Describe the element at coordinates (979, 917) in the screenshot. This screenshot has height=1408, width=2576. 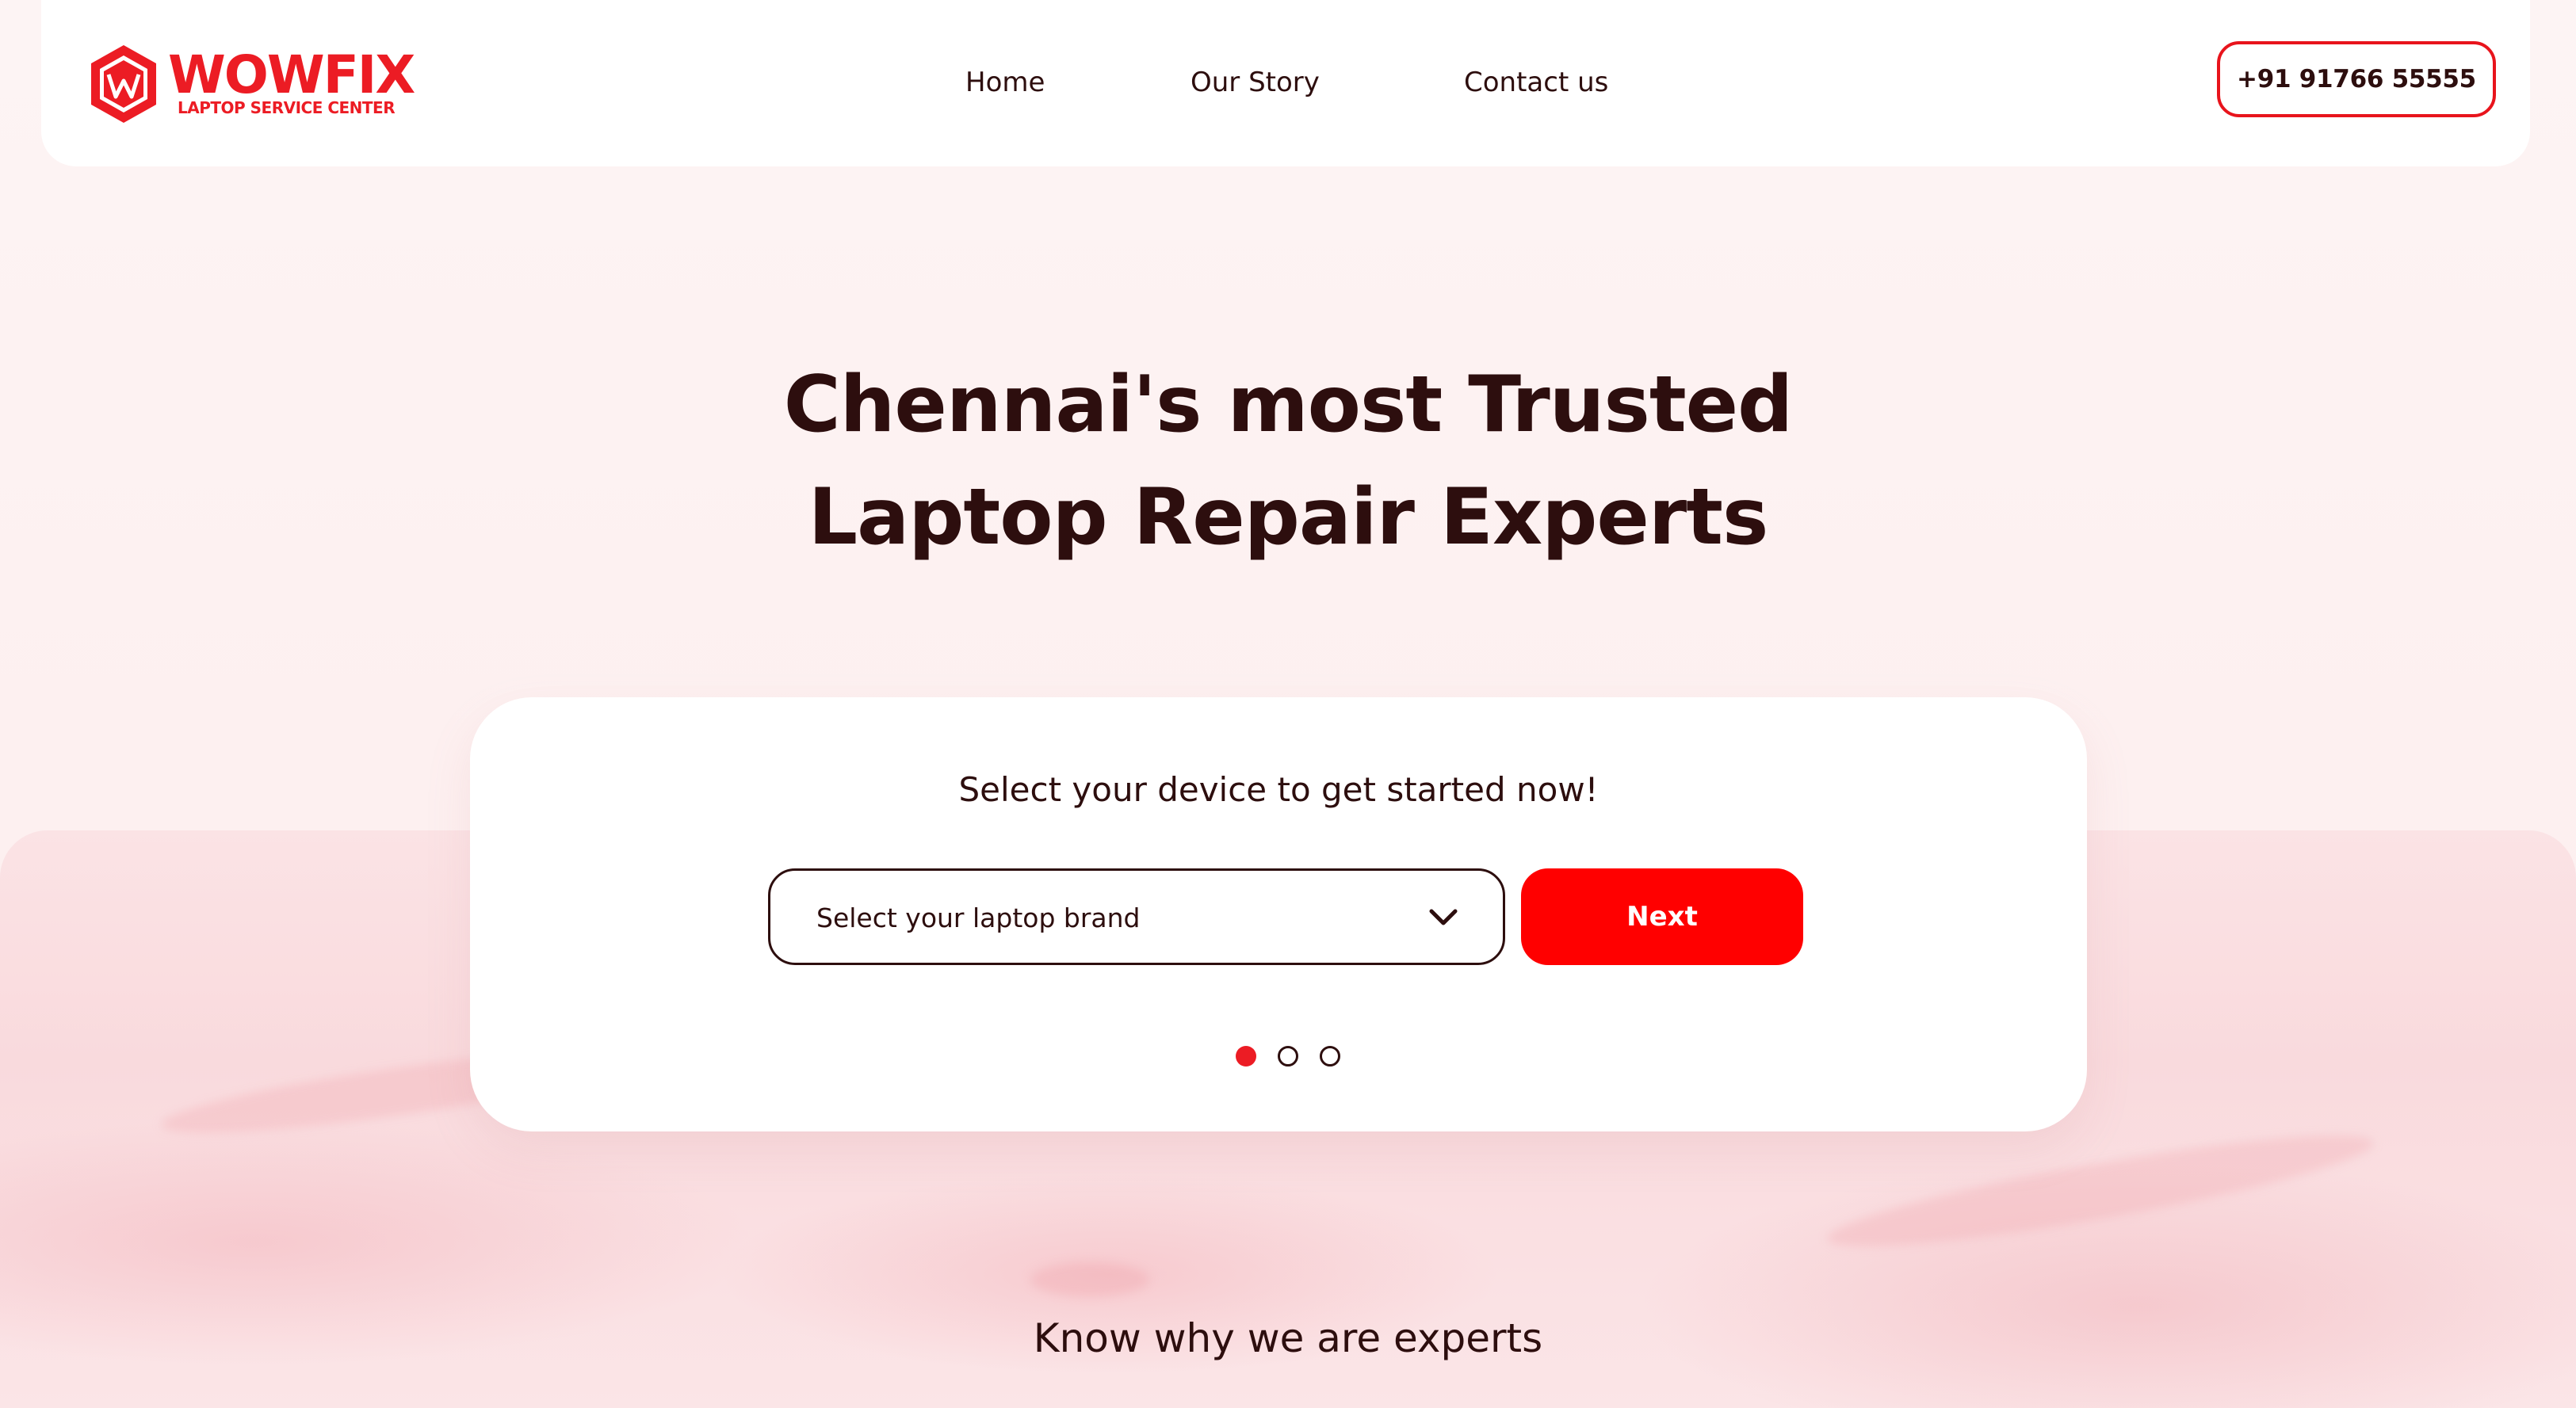
I see `laptop-brand-select-value: Select your laptop brand` at that location.